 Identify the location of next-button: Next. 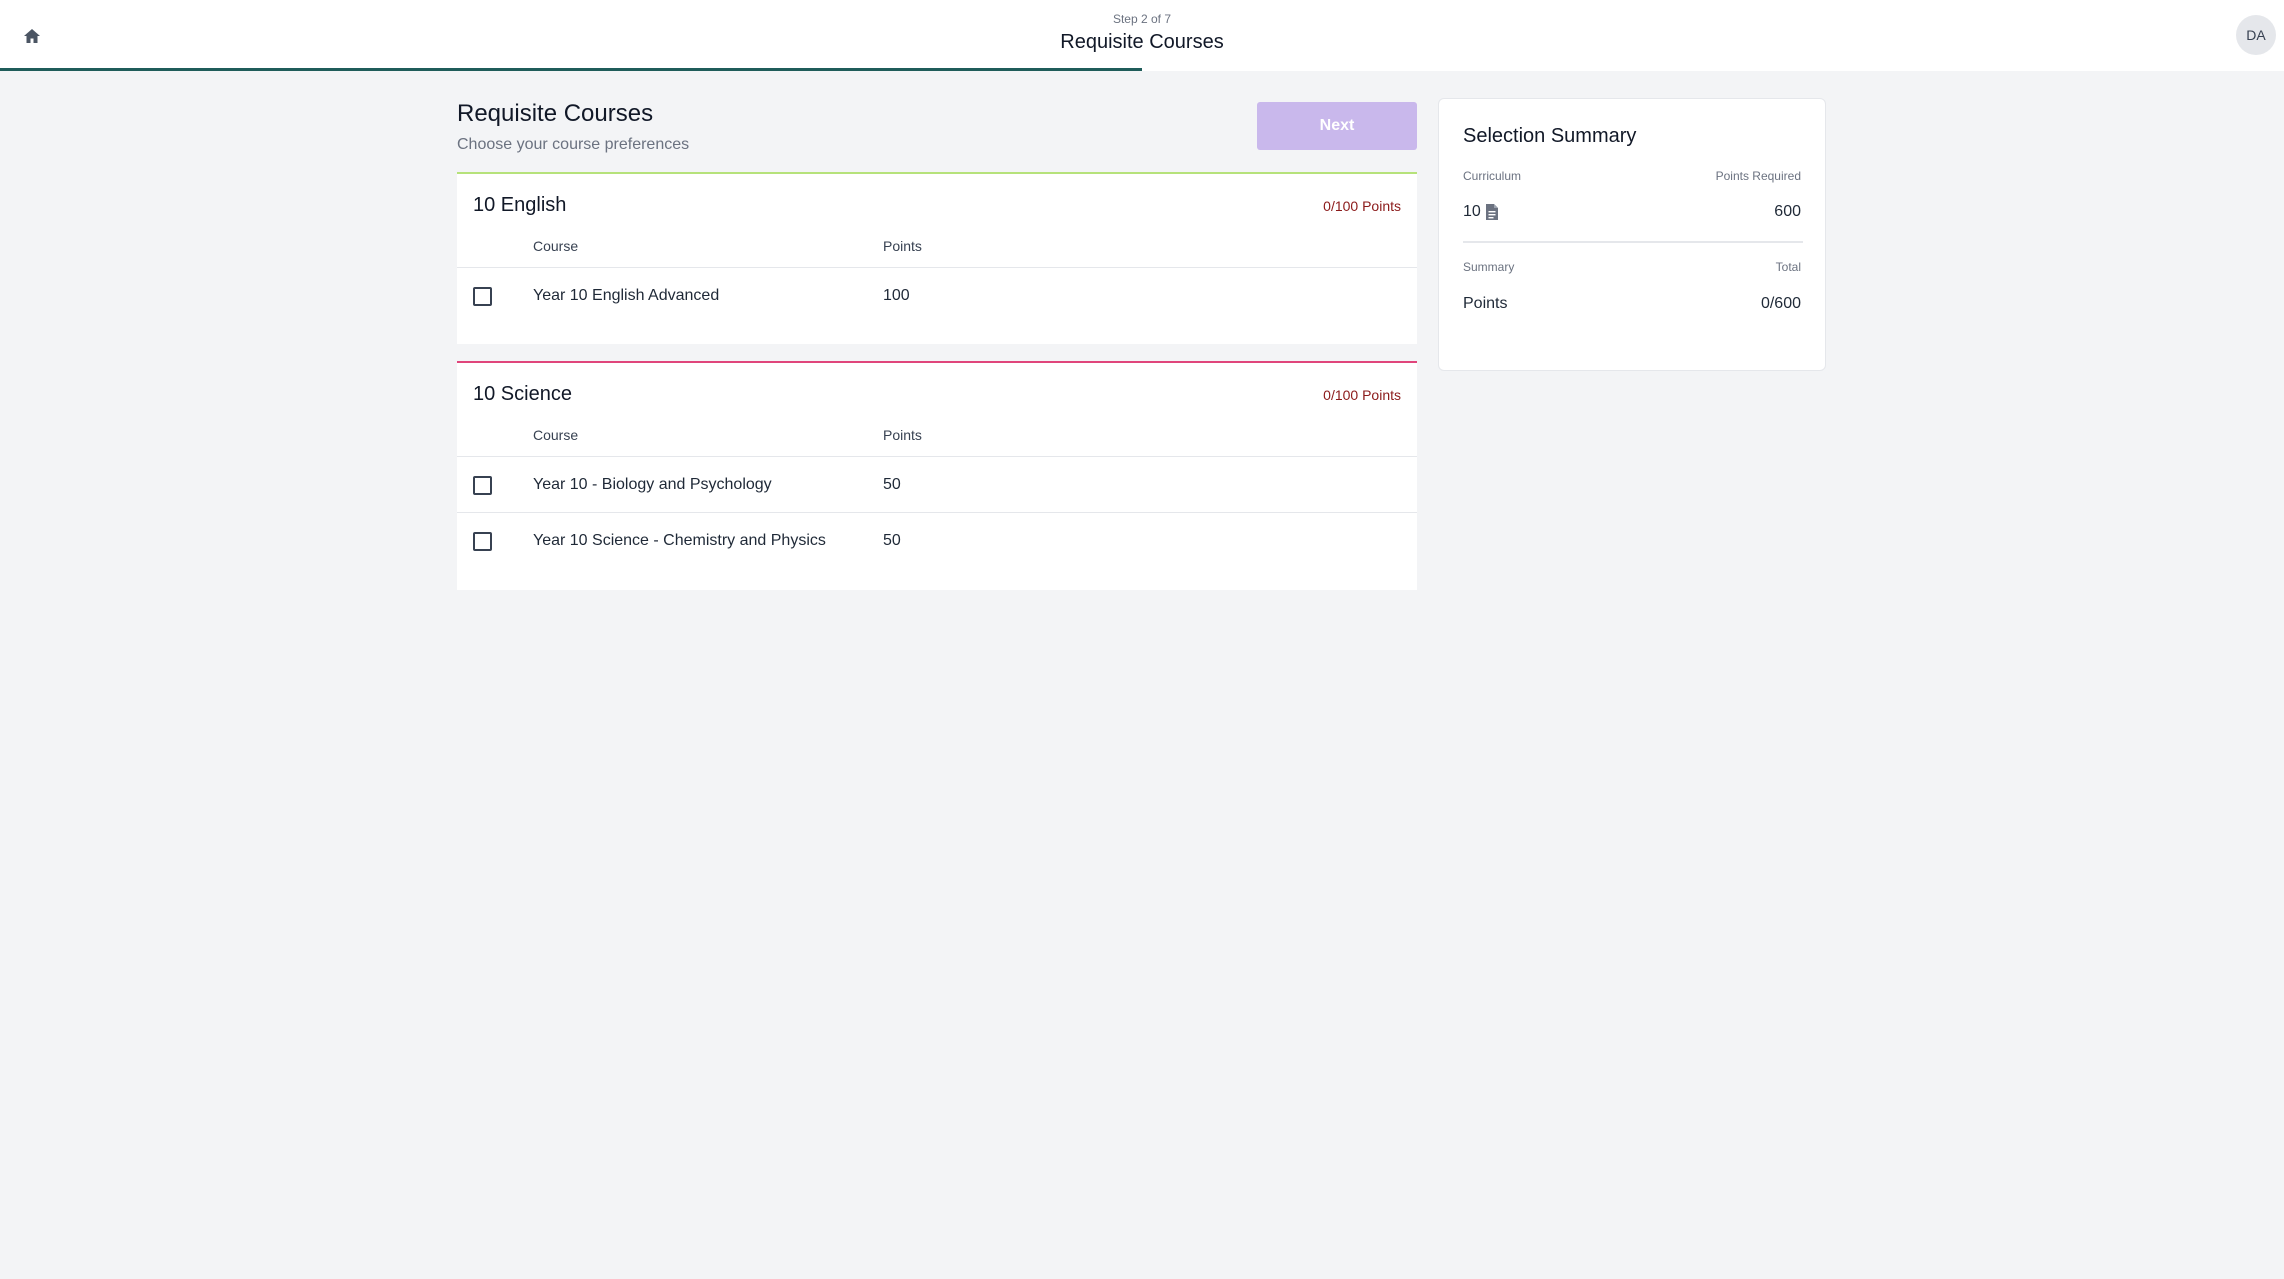
(1337, 126).